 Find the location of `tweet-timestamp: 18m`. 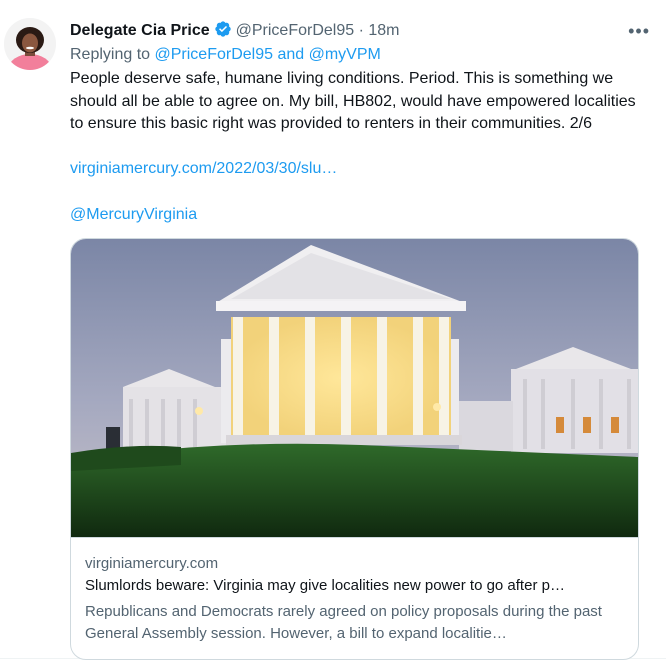

tweet-timestamp: 18m is located at coordinates (383, 30).